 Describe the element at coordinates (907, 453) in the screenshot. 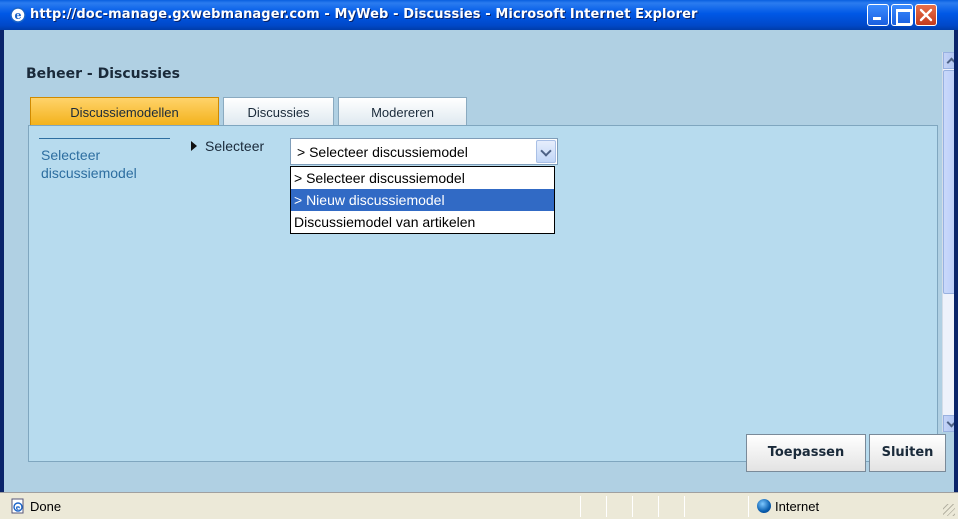

I see `close-button: Sluiten` at that location.